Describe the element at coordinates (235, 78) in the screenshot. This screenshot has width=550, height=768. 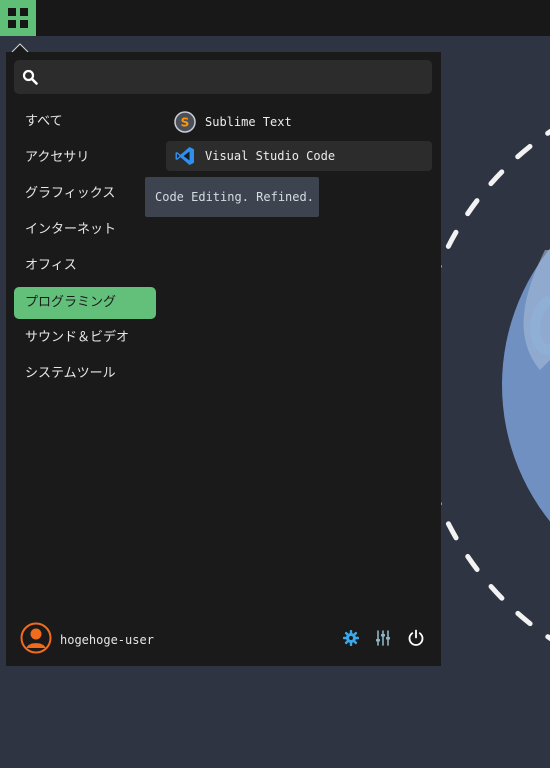
I see `search-input` at that location.